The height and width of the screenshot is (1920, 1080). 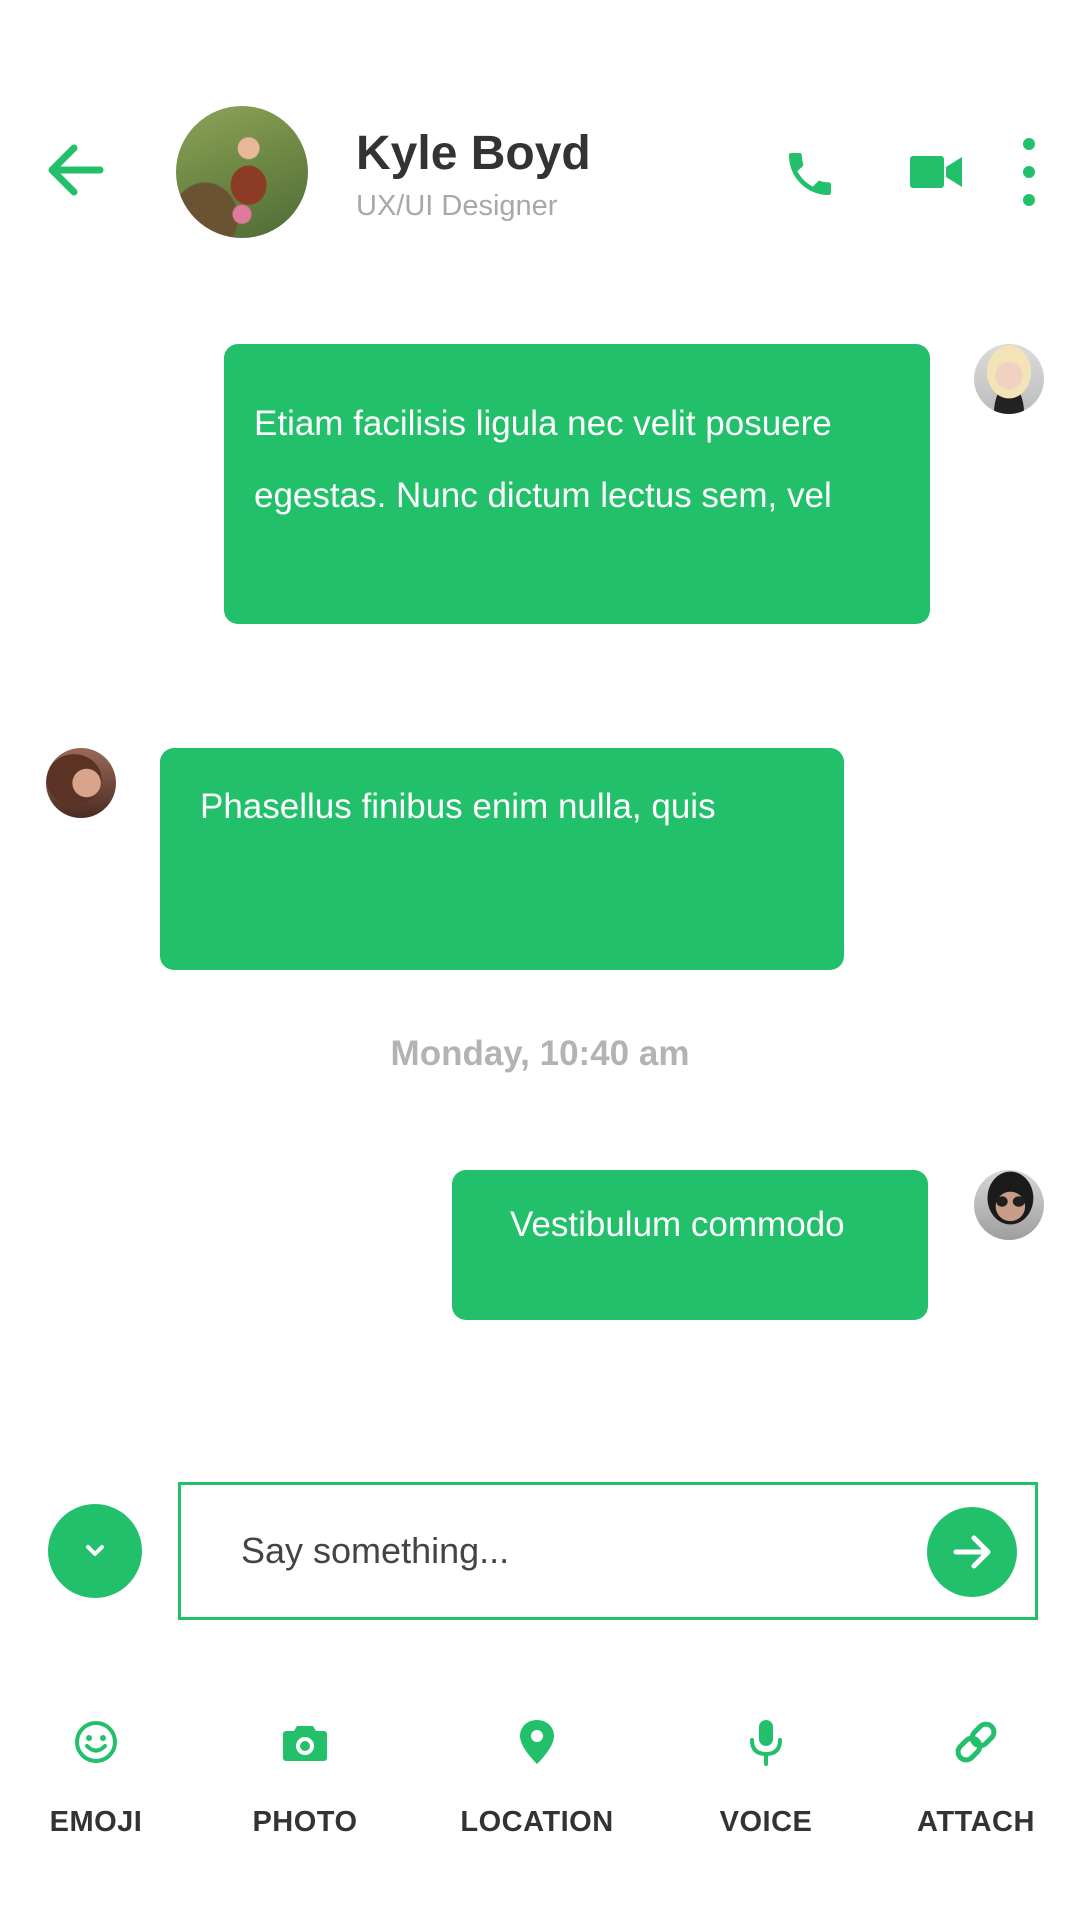 I want to click on video-call-button, so click(x=936, y=172).